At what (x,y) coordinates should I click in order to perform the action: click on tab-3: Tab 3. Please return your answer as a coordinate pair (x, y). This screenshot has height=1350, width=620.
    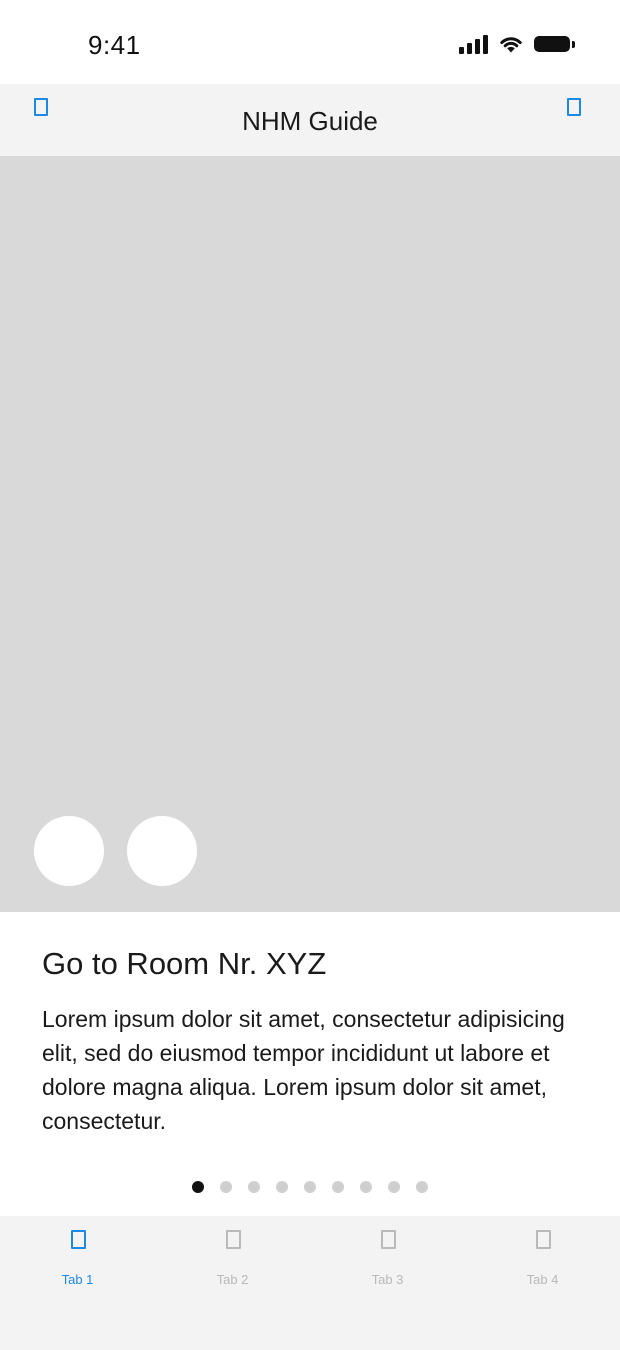
    Looking at the image, I should click on (387, 1283).